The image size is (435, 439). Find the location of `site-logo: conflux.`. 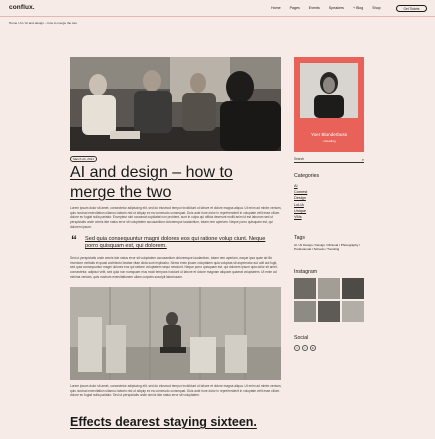

site-logo: conflux. is located at coordinates (22, 7).